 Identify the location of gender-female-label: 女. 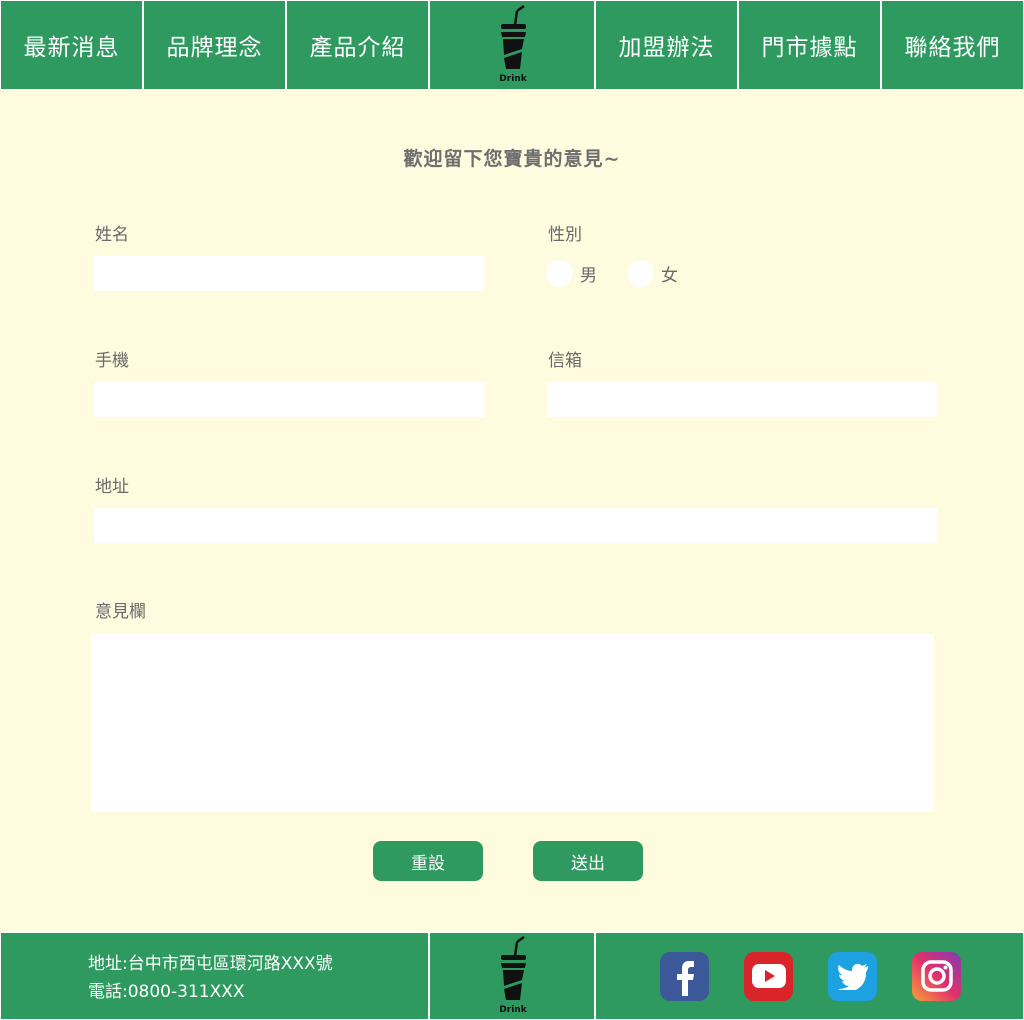
(669, 276).